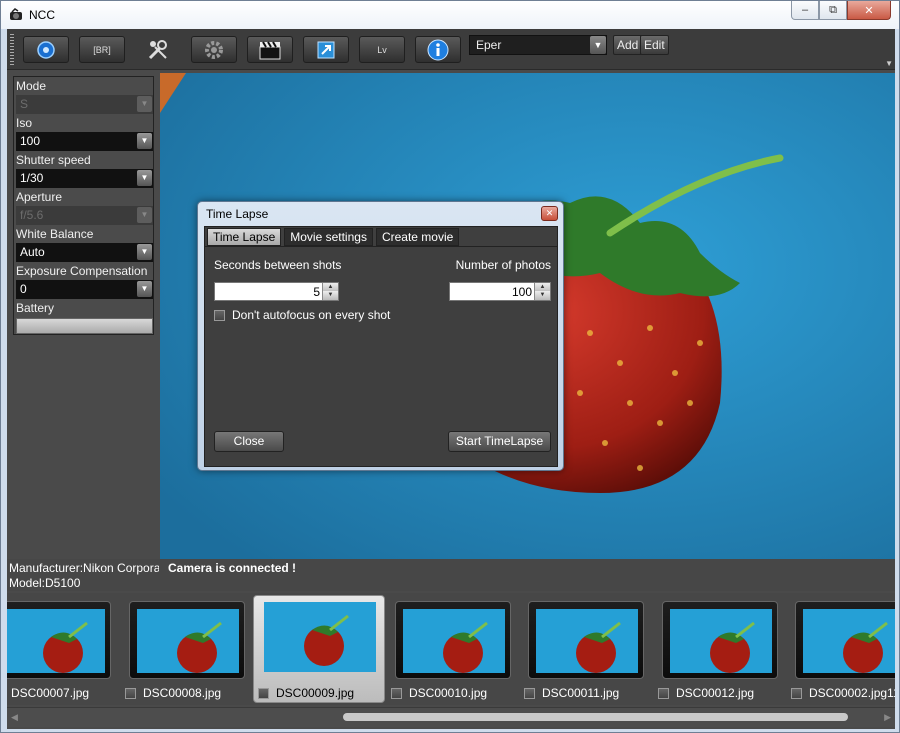 This screenshot has height=733, width=900. What do you see at coordinates (499, 441) in the screenshot?
I see `start-timelapse-button: Start TimeLapse` at bounding box center [499, 441].